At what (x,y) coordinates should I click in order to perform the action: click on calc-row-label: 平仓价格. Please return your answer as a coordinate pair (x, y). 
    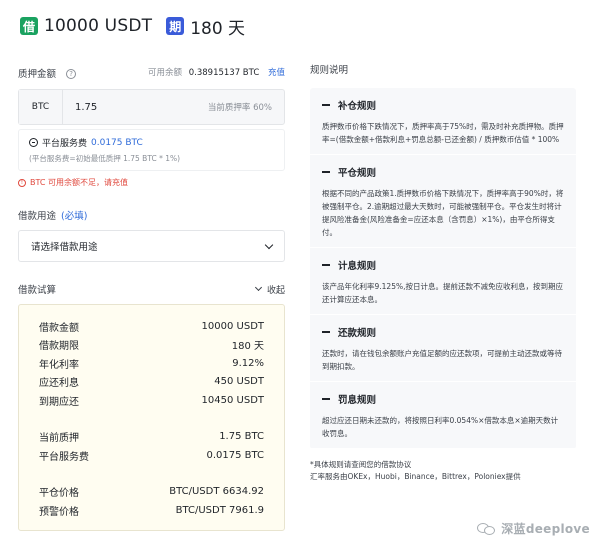
    Looking at the image, I should click on (59, 494).